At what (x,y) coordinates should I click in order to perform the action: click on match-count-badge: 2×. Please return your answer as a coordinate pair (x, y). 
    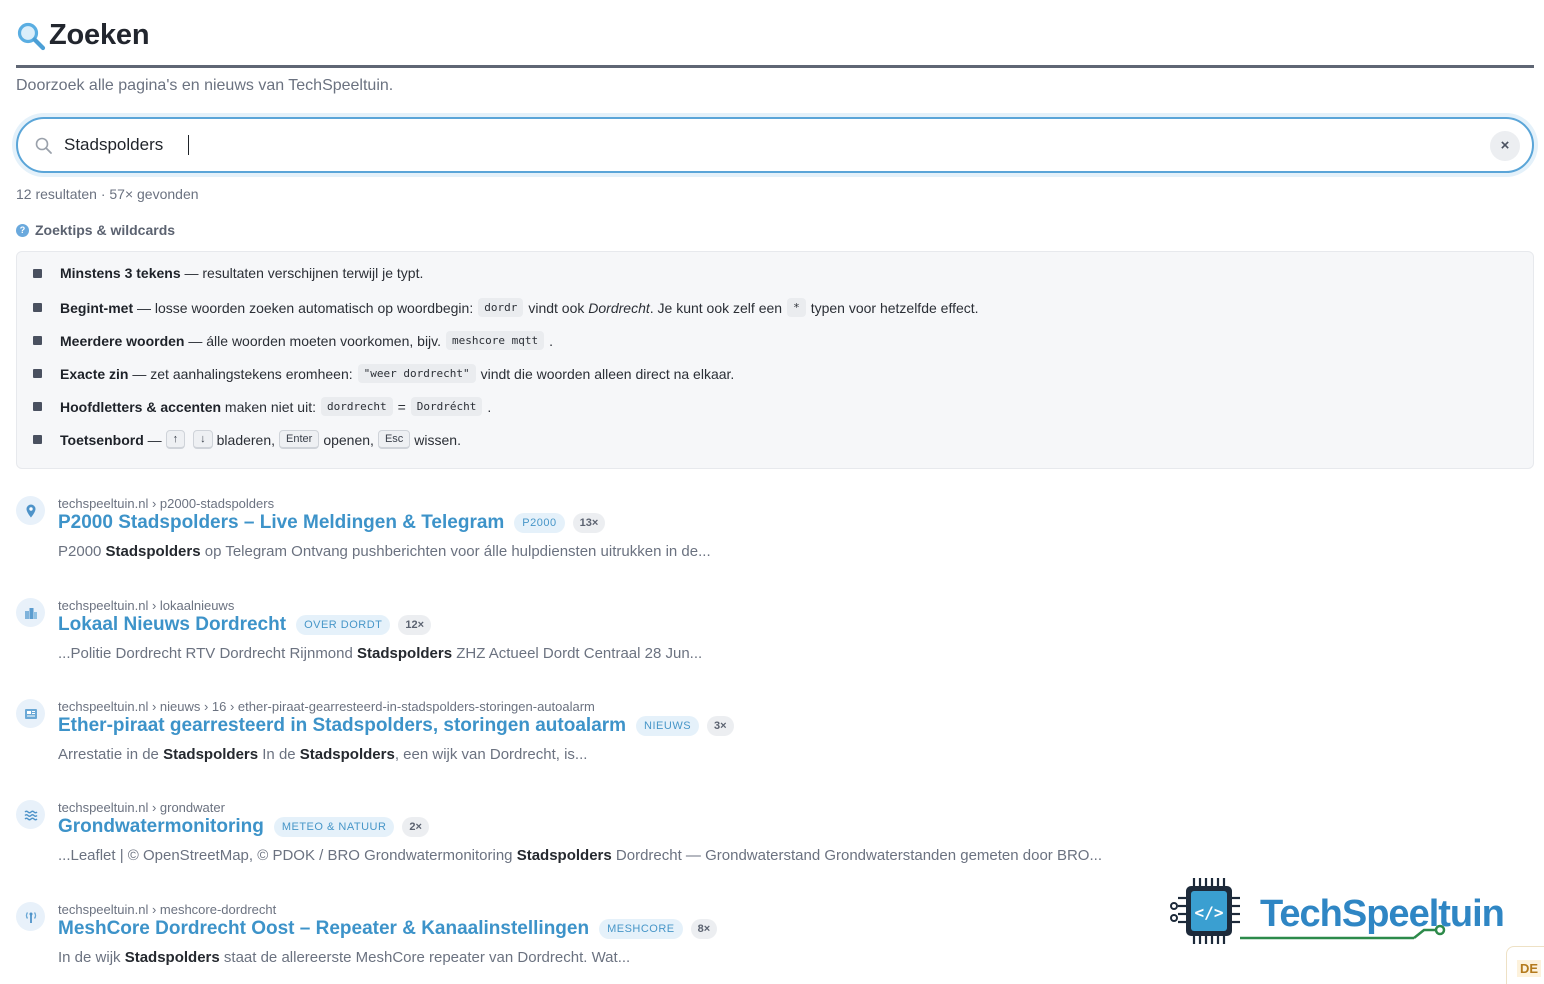
    Looking at the image, I should click on (415, 827).